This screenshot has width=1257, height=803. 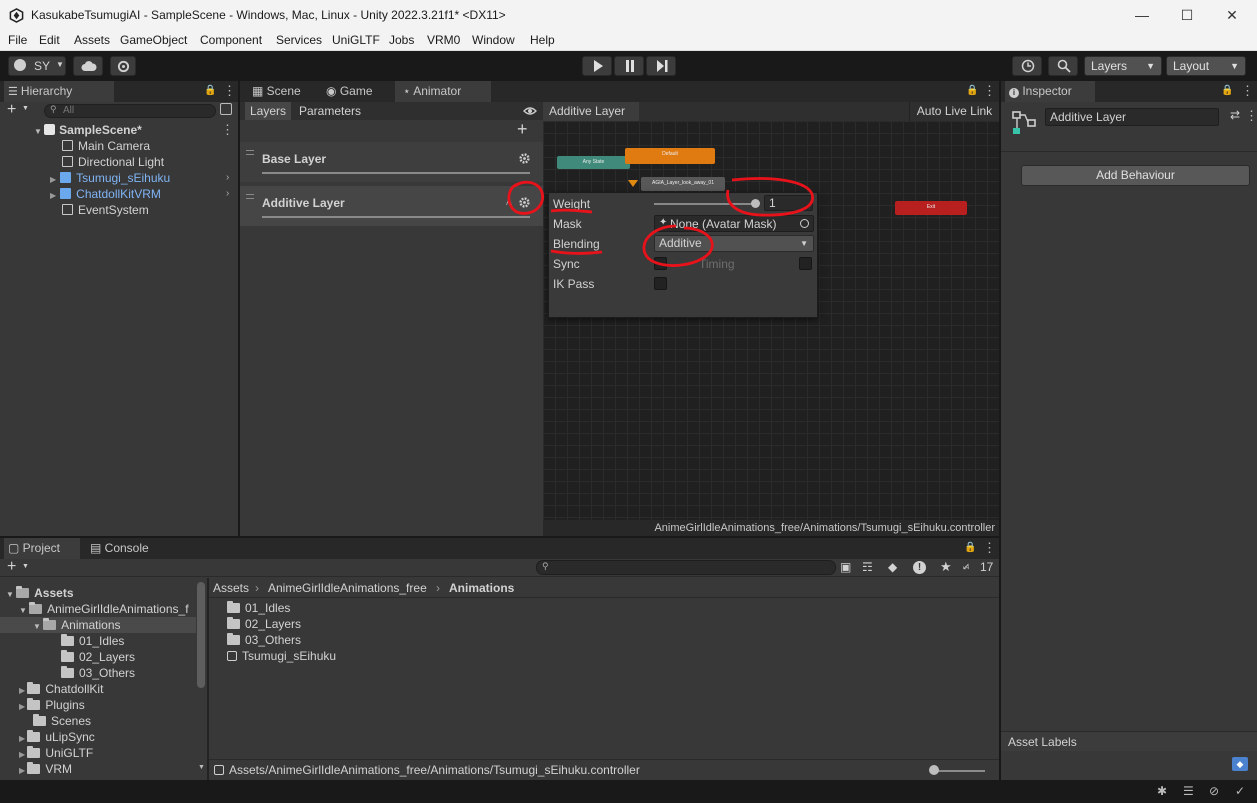 I want to click on menu-component: Component, so click(x=231, y=40).